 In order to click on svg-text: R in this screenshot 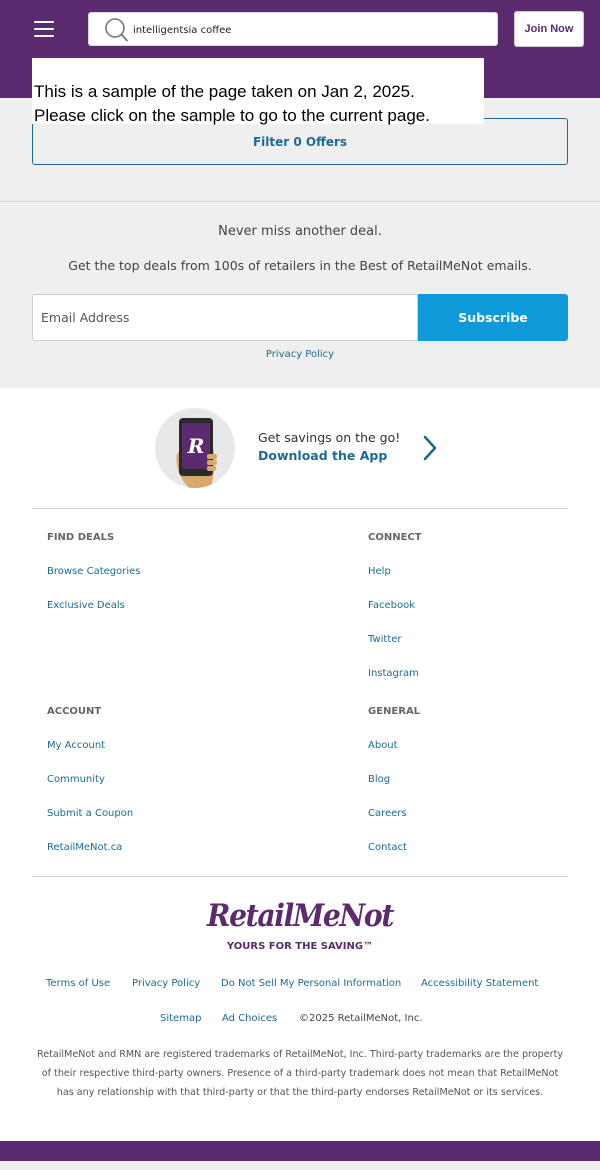, I will do `click(196, 446)`.